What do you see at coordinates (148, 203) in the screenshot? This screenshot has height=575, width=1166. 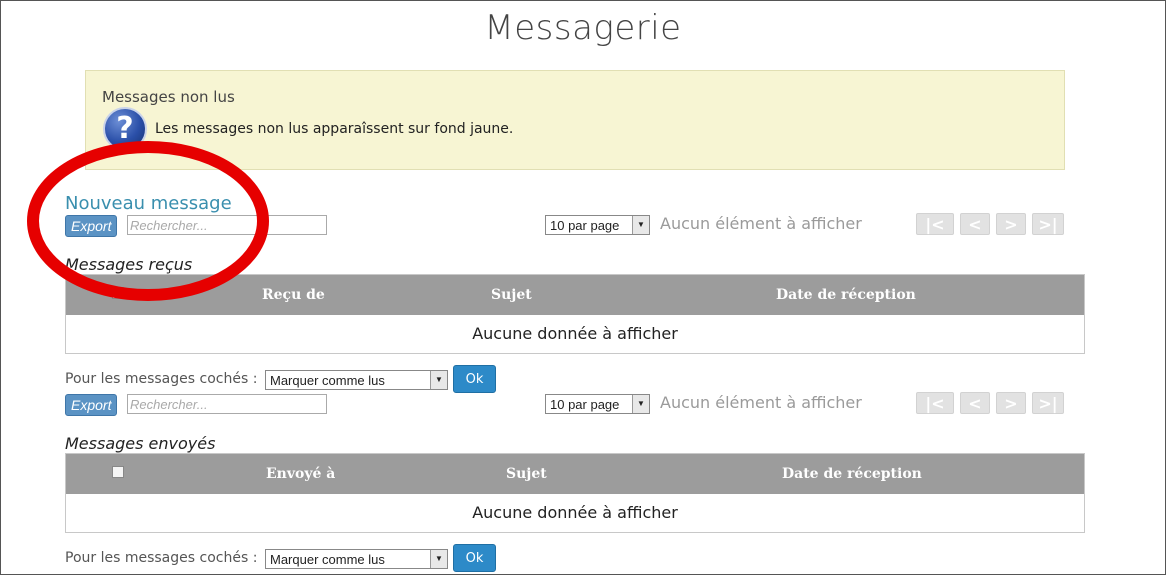 I see `new-message-link: Nouveau message` at bounding box center [148, 203].